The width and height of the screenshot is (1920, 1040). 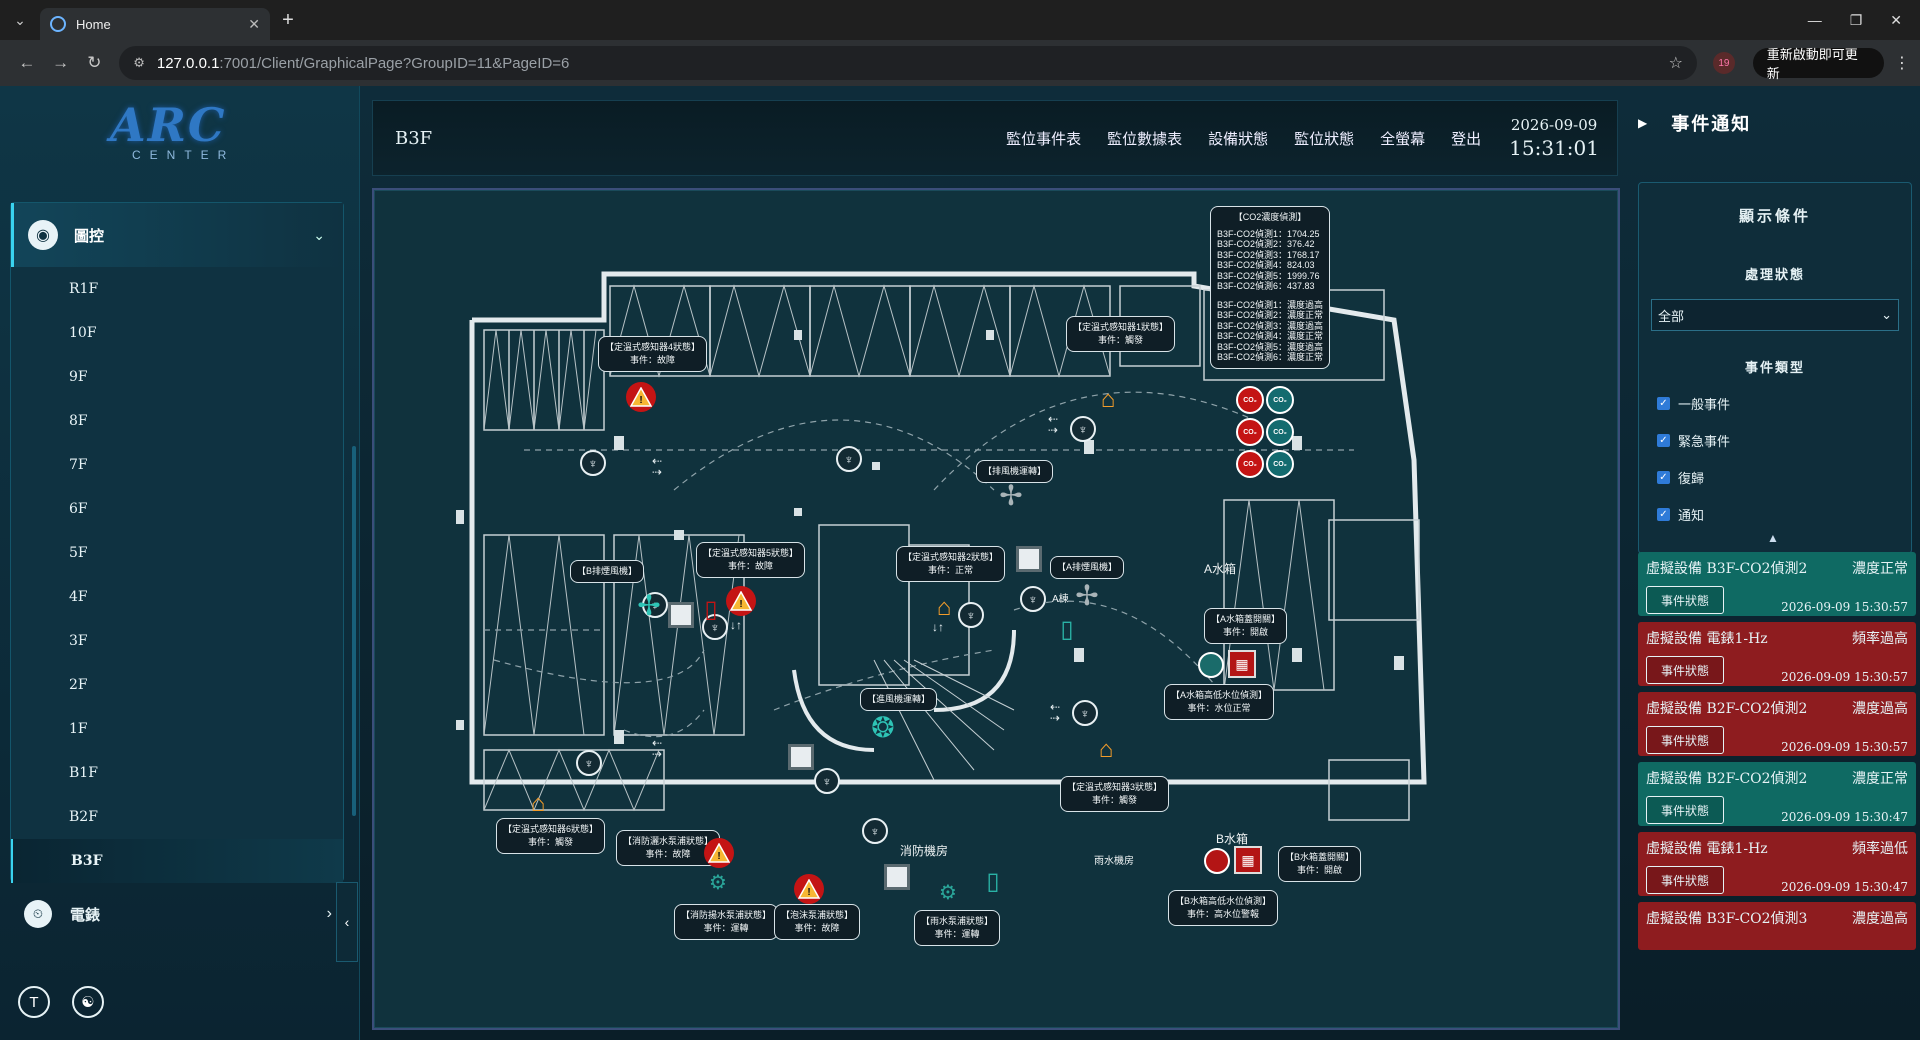 I want to click on supply-fan-icon: ❂, so click(x=883, y=727).